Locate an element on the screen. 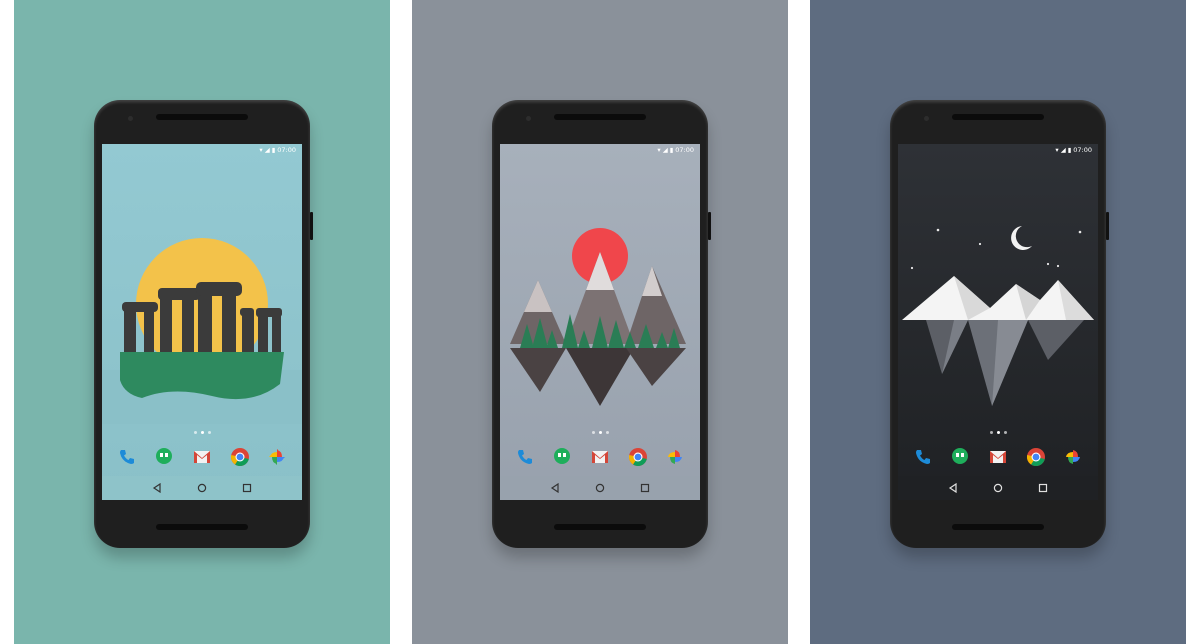 Image resolution: width=1200 pixels, height=644 pixels. crescent-moon is located at coordinates (1021, 238).